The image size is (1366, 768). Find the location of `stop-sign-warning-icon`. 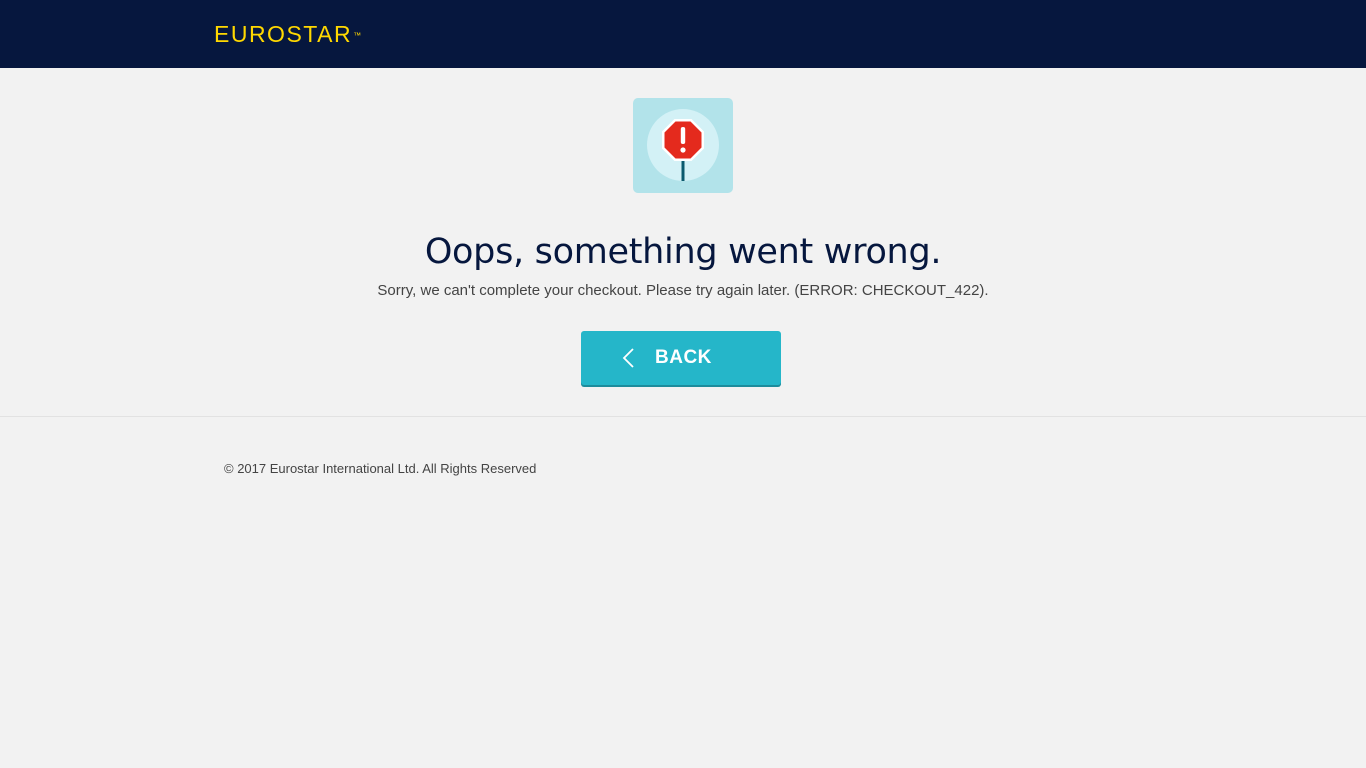

stop-sign-warning-icon is located at coordinates (683, 145).